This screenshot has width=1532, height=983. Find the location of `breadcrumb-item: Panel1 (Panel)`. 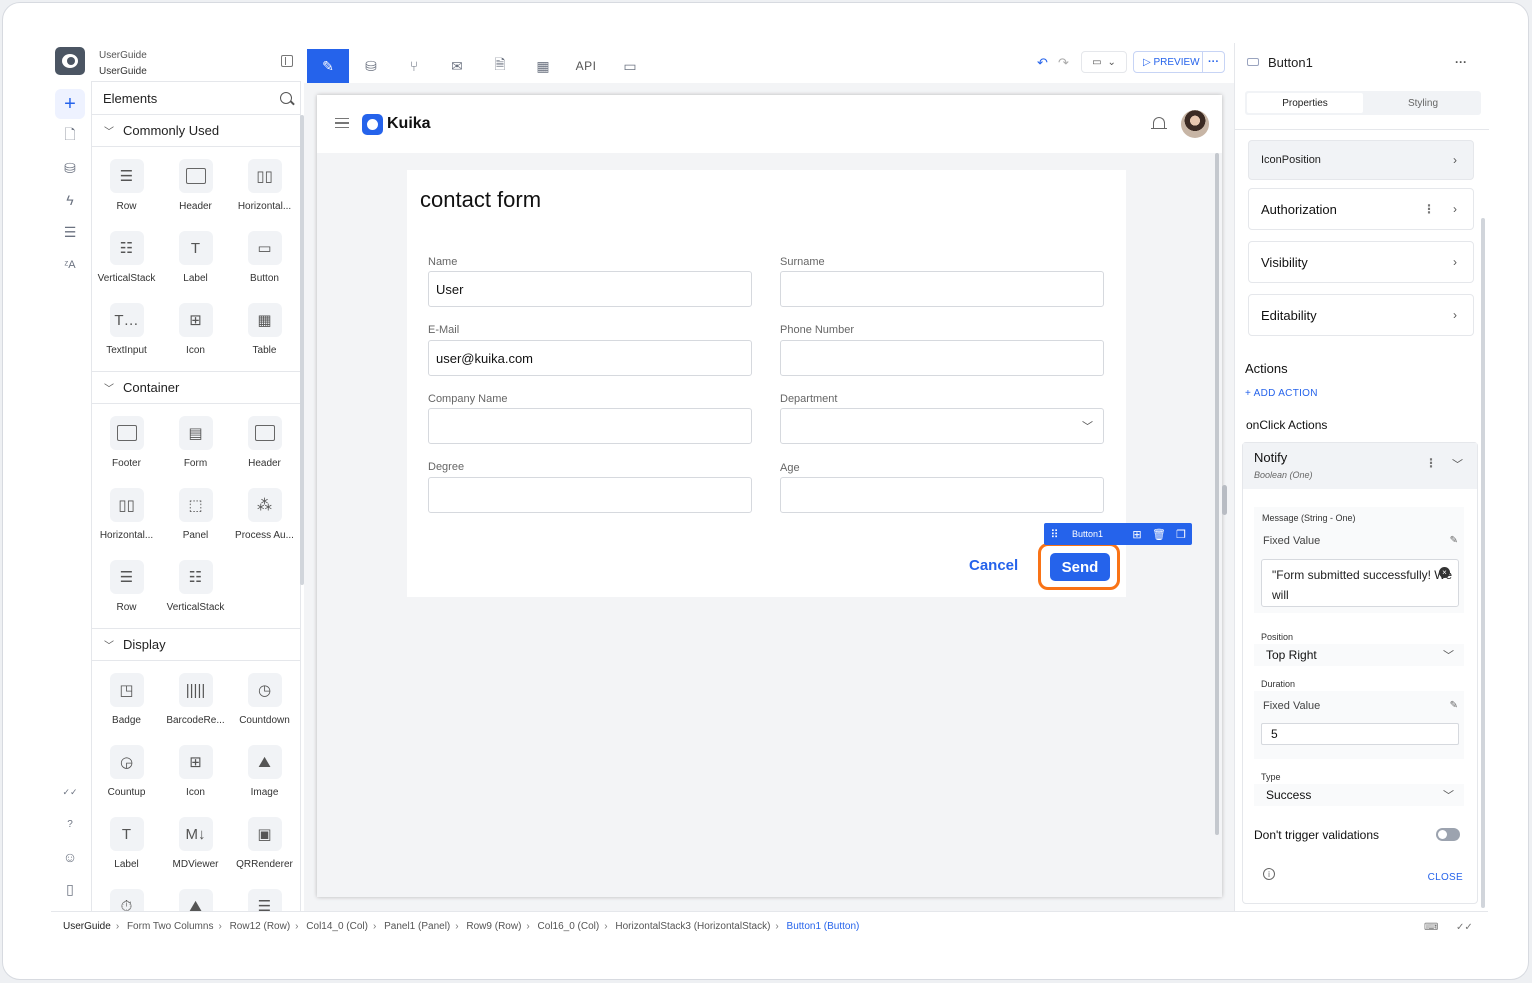

breadcrumb-item: Panel1 (Panel) is located at coordinates (417, 926).